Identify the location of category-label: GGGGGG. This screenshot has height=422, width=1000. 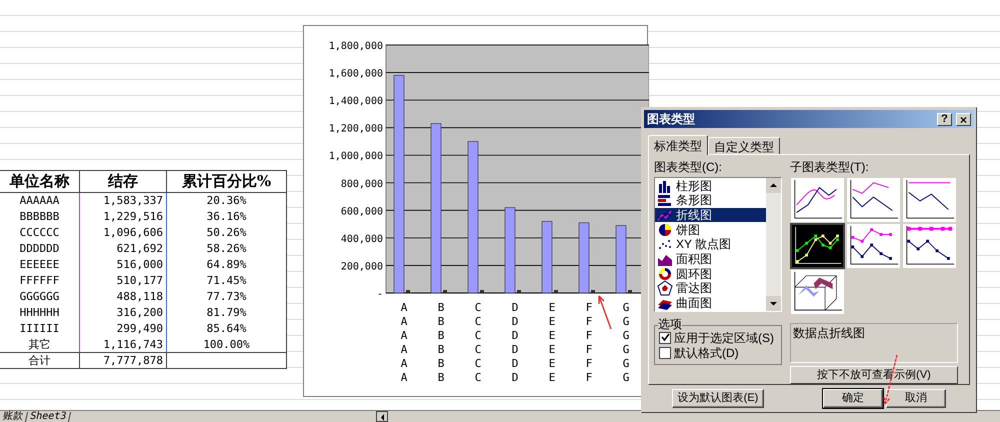
(626, 342).